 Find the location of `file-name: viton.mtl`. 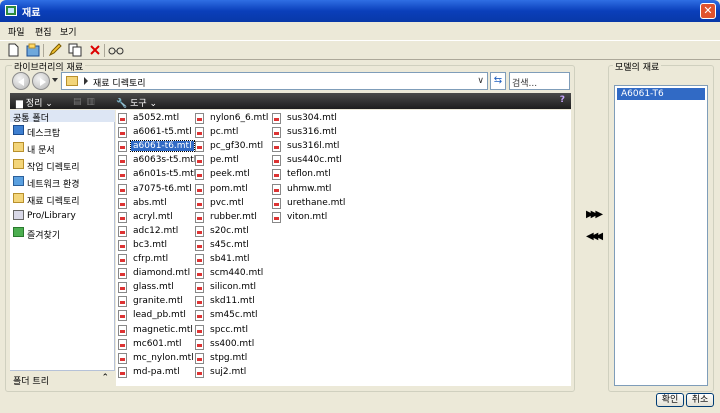

file-name: viton.mtl is located at coordinates (307, 216).